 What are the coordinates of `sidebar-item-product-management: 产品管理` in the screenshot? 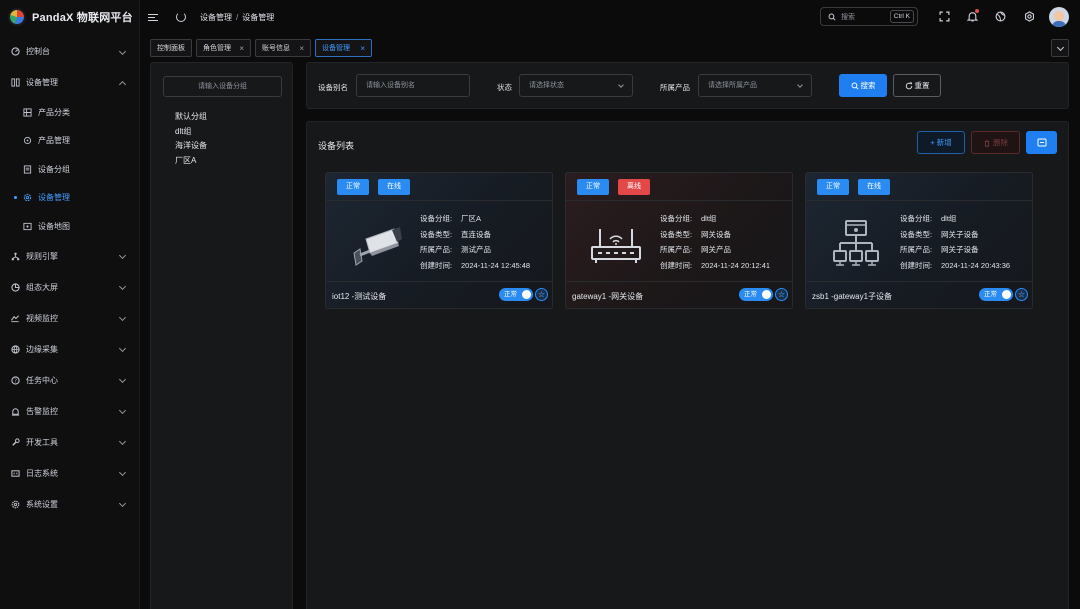 It's located at (69, 141).